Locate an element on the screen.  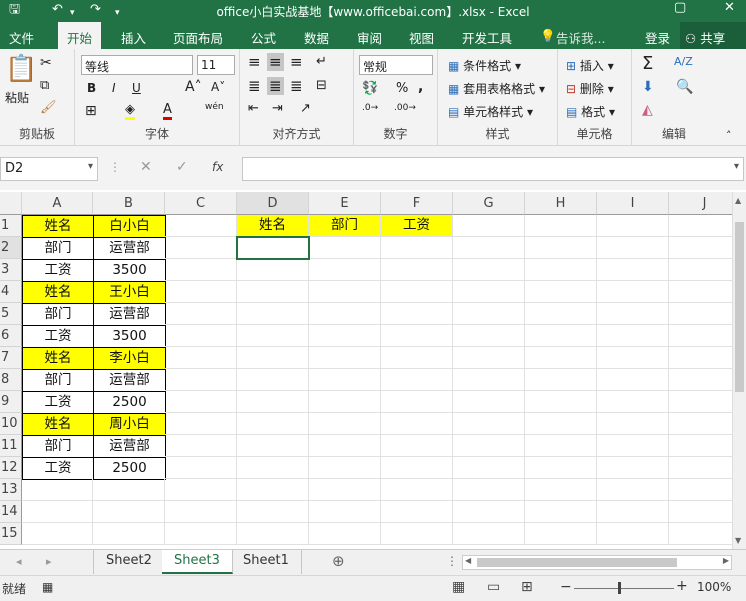
cell-d8 is located at coordinates (273, 380).